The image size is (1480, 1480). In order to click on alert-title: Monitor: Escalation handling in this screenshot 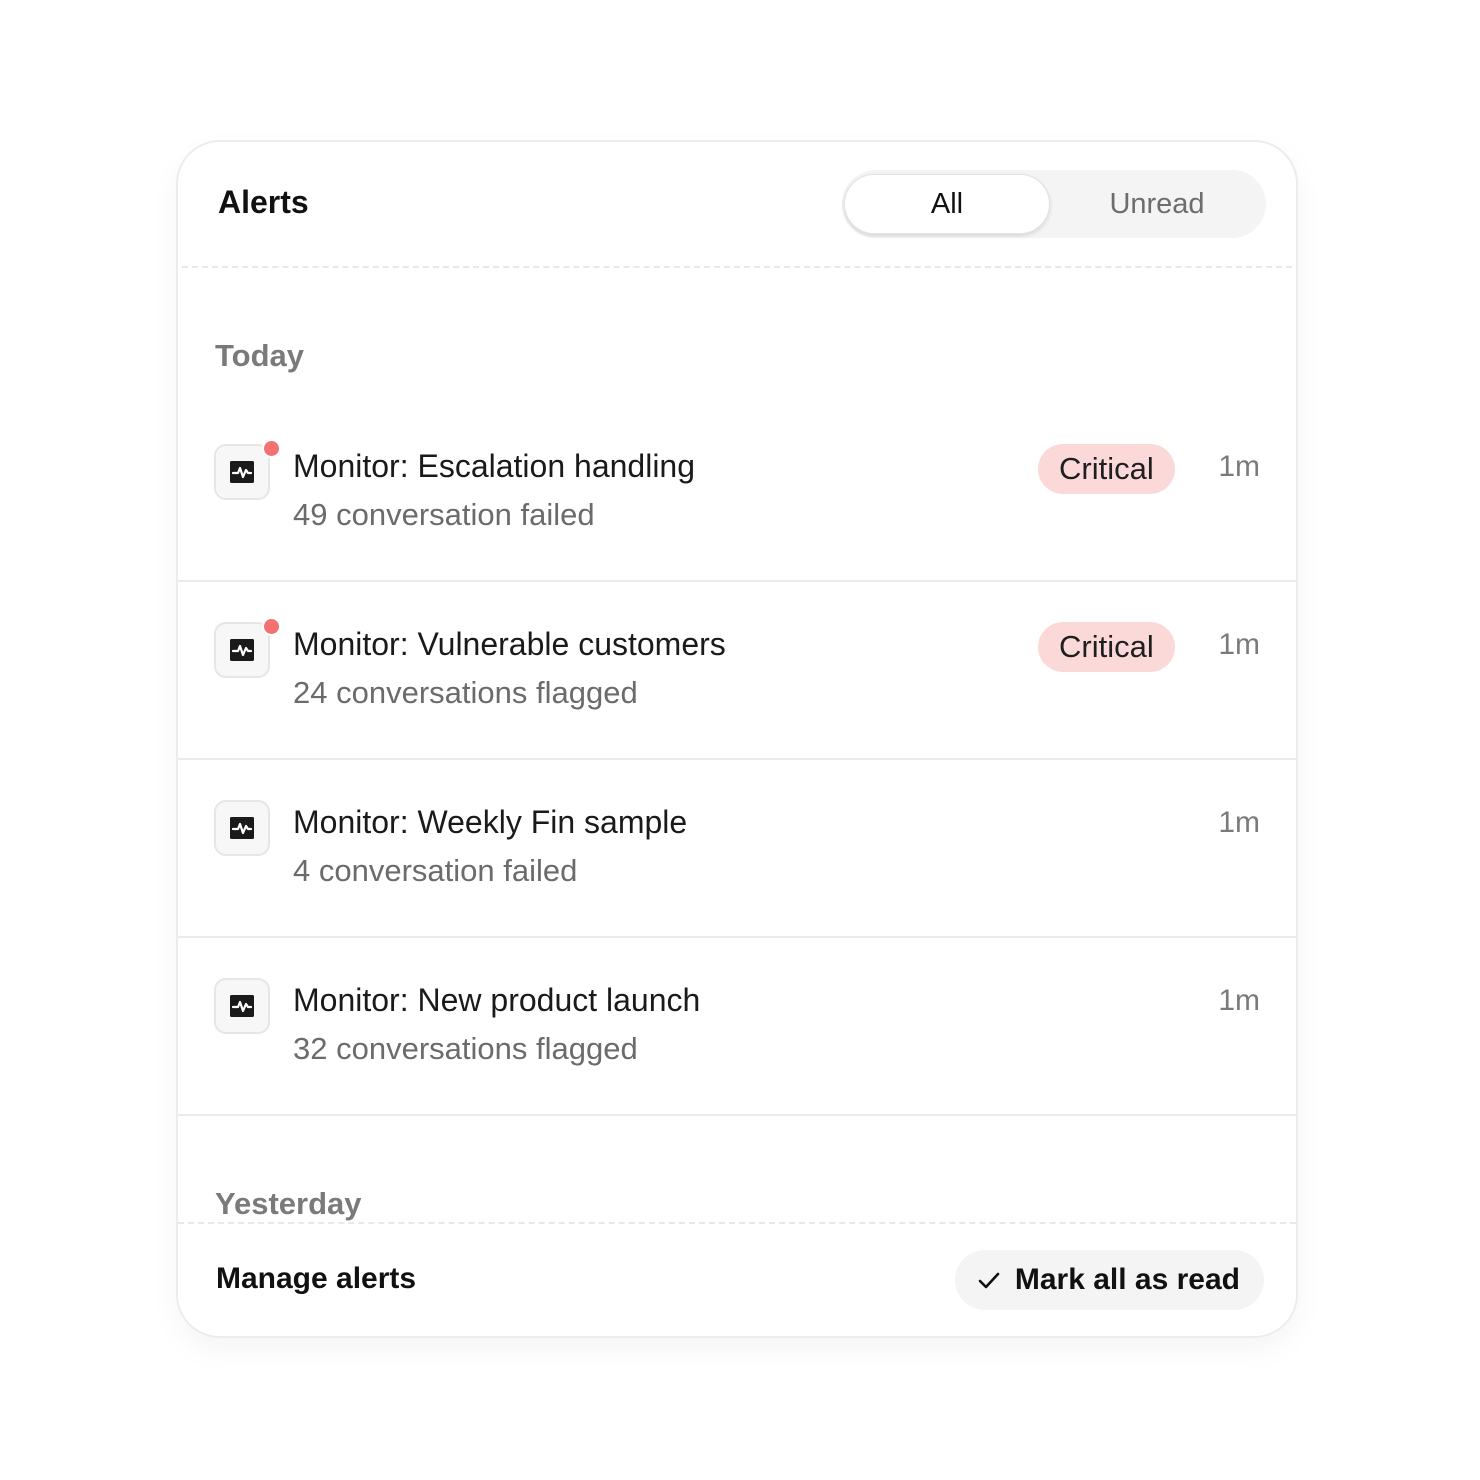, I will do `click(494, 466)`.